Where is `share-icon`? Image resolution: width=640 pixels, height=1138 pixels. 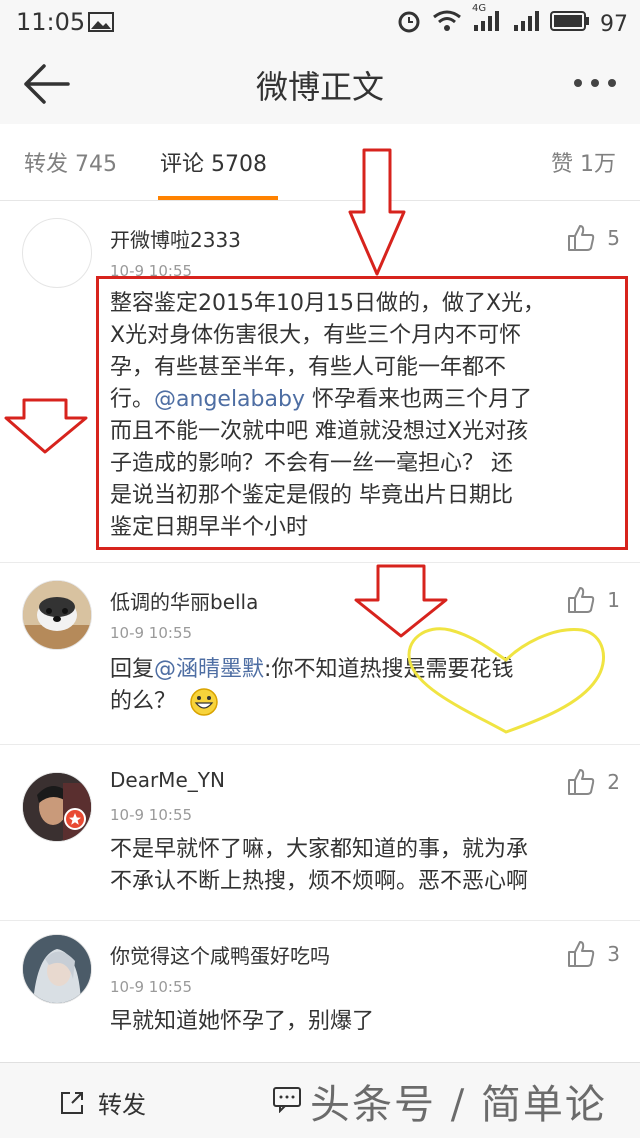
share-icon is located at coordinates (72, 1102).